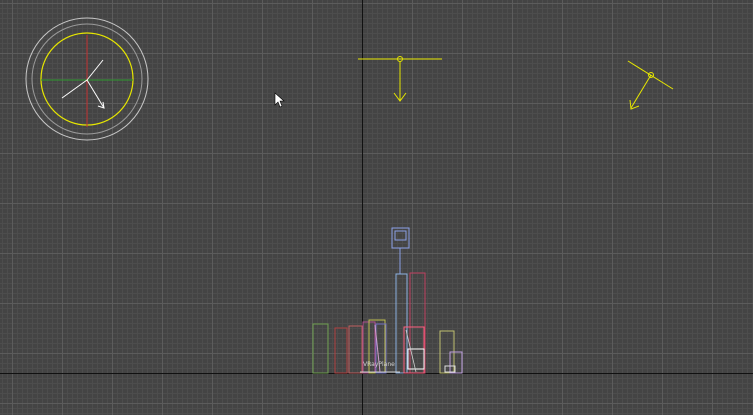 The image size is (753, 415). Describe the element at coordinates (87, 79) in the screenshot. I see `vray-sun-icon` at that location.